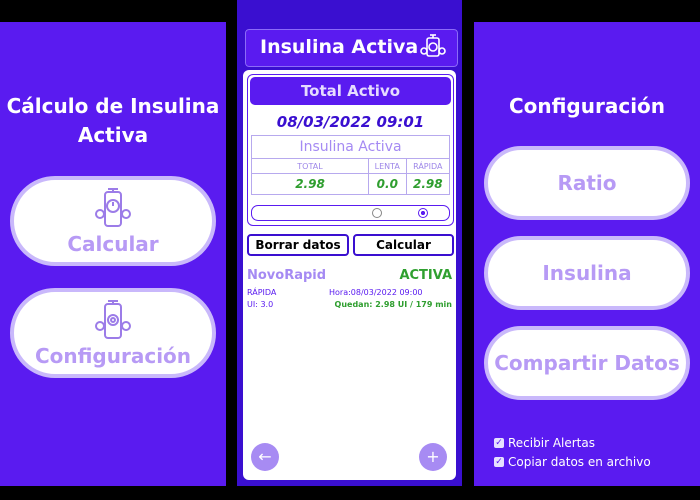 This screenshot has width=700, height=500. Describe the element at coordinates (262, 292) in the screenshot. I see `entry-type: RÁPIDA` at that location.